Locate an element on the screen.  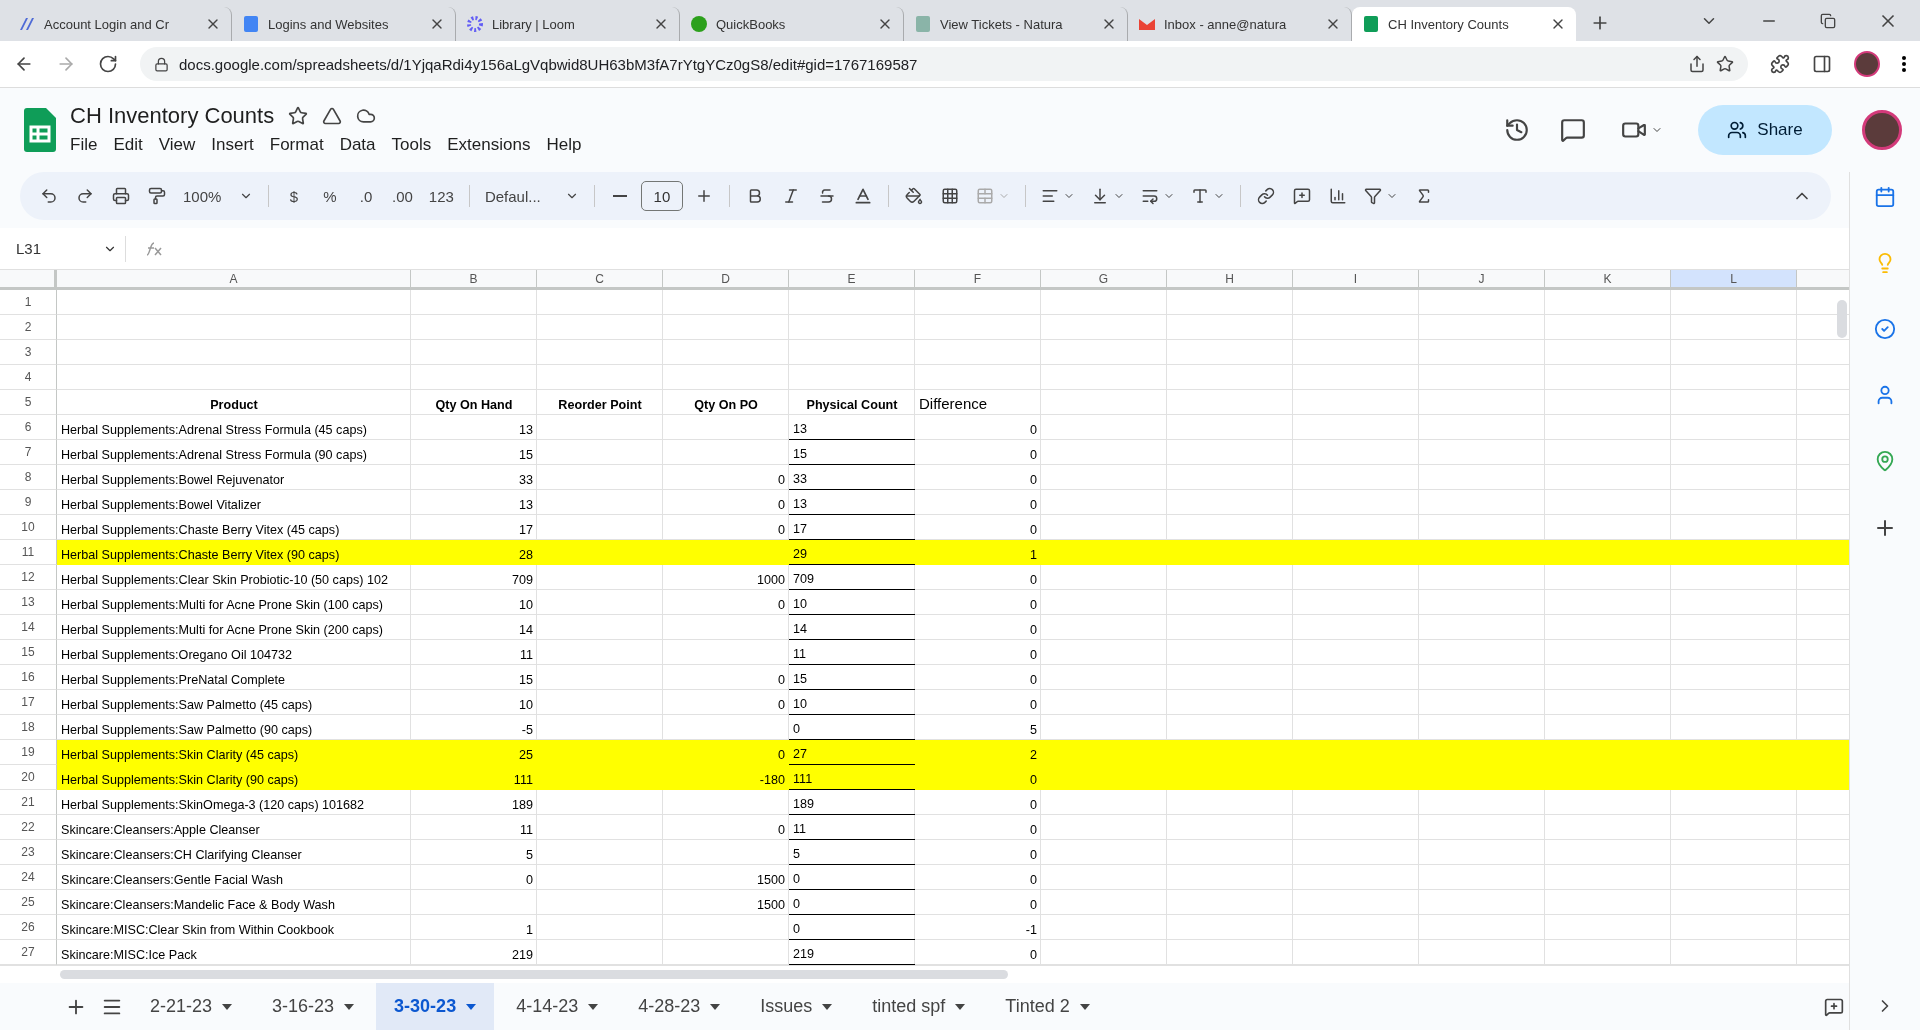
cloud-icon is located at coordinates (366, 116).